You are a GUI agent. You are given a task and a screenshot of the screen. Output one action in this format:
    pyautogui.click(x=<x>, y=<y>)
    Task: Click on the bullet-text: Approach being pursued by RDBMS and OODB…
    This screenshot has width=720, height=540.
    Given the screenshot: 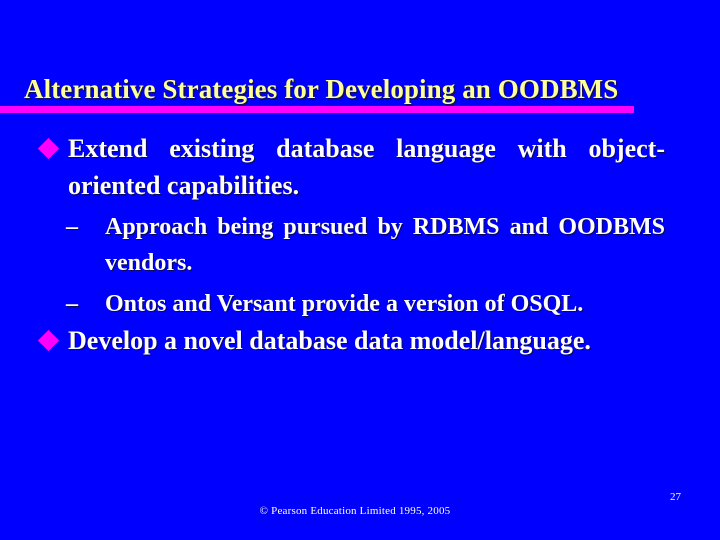 What is the action you would take?
    pyautogui.click(x=385, y=245)
    